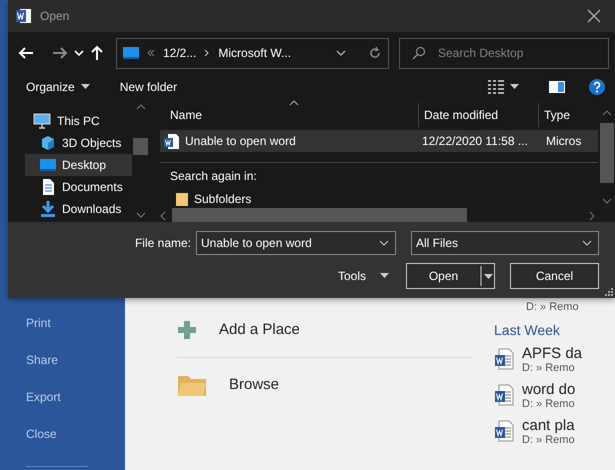  What do you see at coordinates (552, 353) in the screenshot?
I see `file-title: APFS da` at bounding box center [552, 353].